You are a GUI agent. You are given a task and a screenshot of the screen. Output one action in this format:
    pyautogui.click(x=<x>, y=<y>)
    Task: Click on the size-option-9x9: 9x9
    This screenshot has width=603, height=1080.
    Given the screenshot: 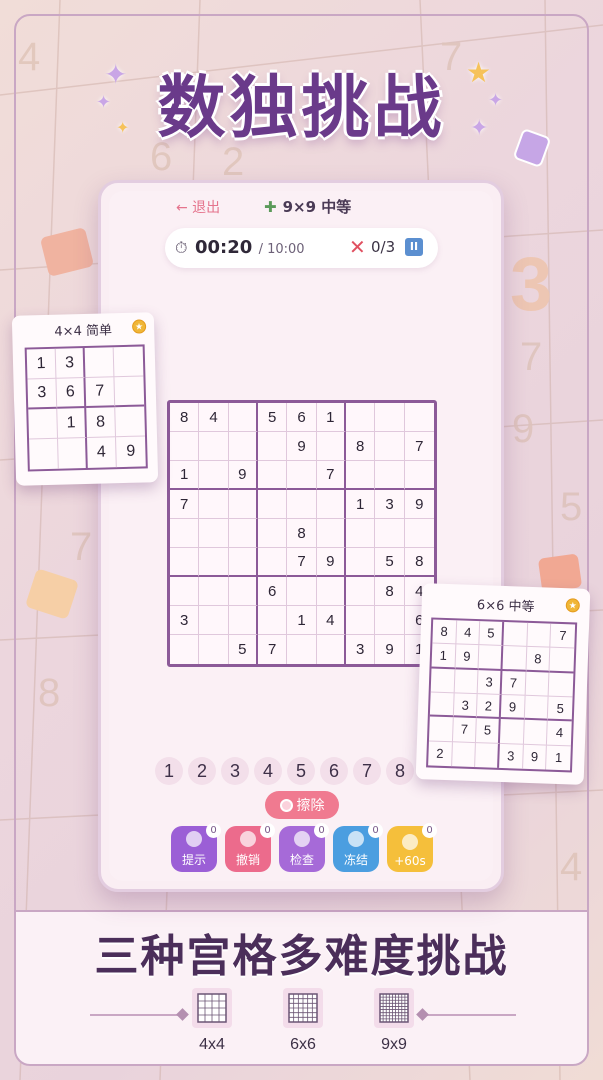 What is the action you would take?
    pyautogui.click(x=394, y=1021)
    